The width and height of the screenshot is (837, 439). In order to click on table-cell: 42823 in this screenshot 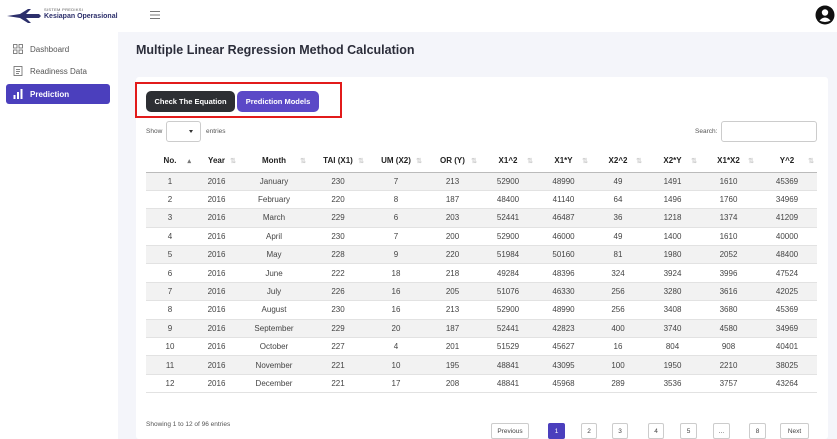, I will do `click(563, 329)`.